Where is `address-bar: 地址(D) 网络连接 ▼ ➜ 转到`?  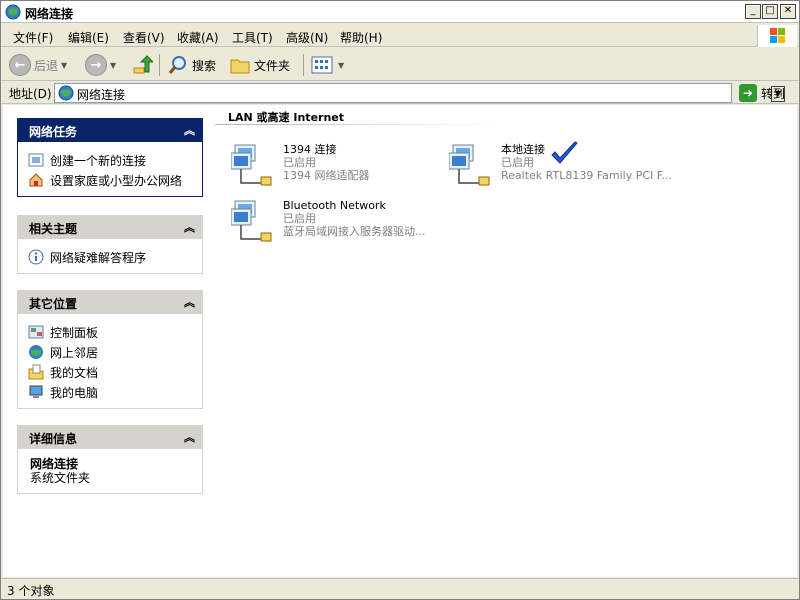
address-bar: 地址(D) 网络连接 ▼ ➜ 转到 is located at coordinates (400, 93).